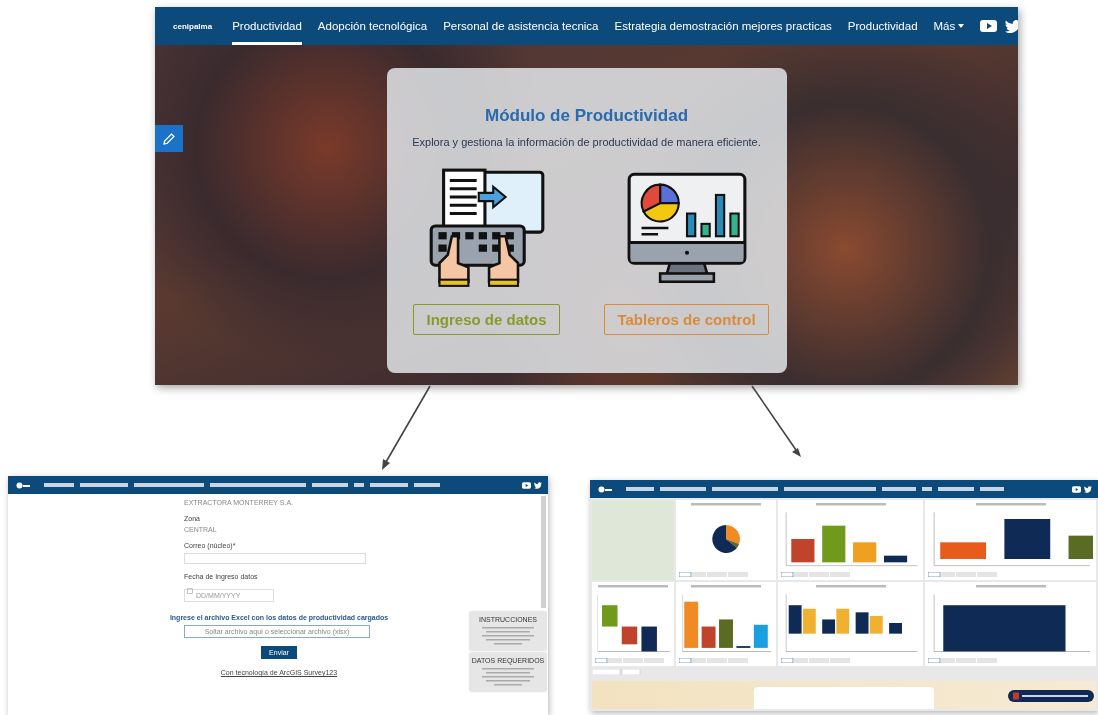 This screenshot has height=715, width=1098. What do you see at coordinates (190, 590) in the screenshot?
I see `calendar-icon` at bounding box center [190, 590].